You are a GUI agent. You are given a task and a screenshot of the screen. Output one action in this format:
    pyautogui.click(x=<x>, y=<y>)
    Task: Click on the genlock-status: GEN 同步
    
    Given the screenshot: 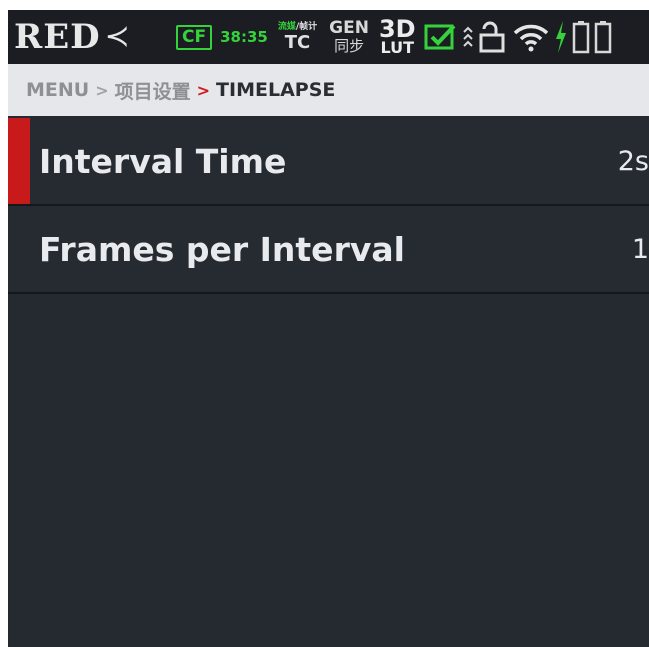 What is the action you would take?
    pyautogui.click(x=349, y=37)
    